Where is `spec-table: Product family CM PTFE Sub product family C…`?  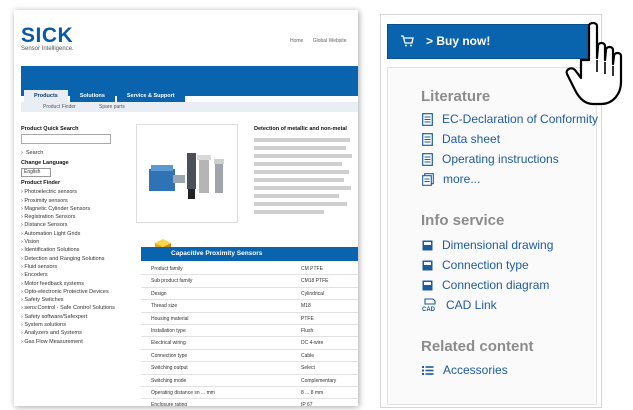
spec-table: Product family CM PTFE Sub product family C… is located at coordinates (249, 334).